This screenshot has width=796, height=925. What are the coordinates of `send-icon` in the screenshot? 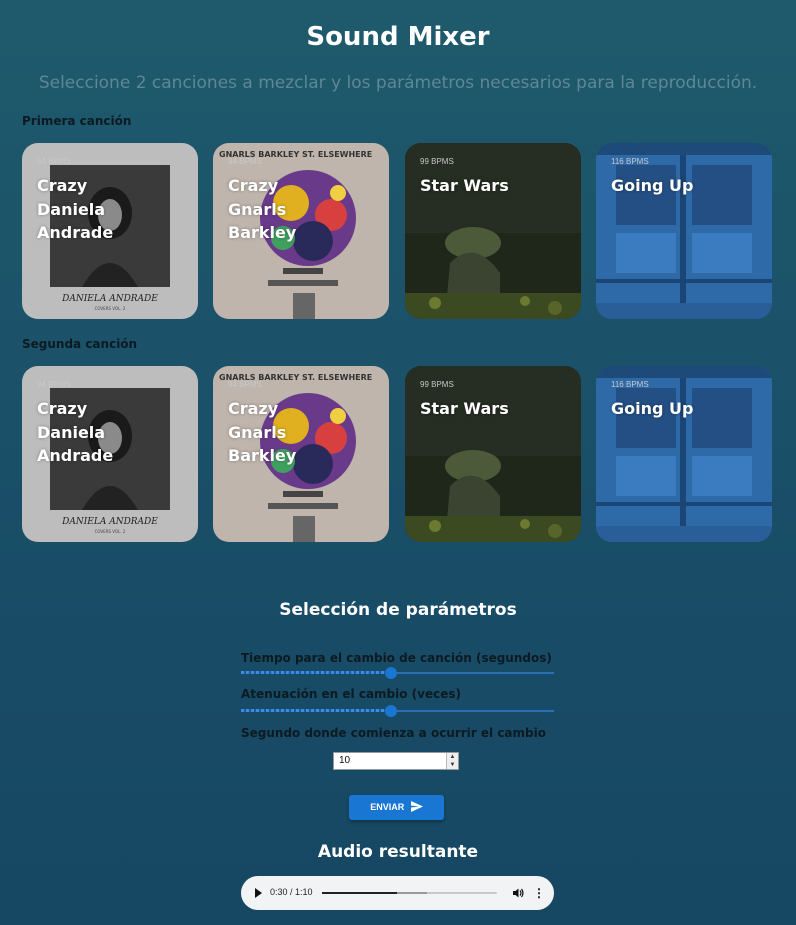 It's located at (416, 806).